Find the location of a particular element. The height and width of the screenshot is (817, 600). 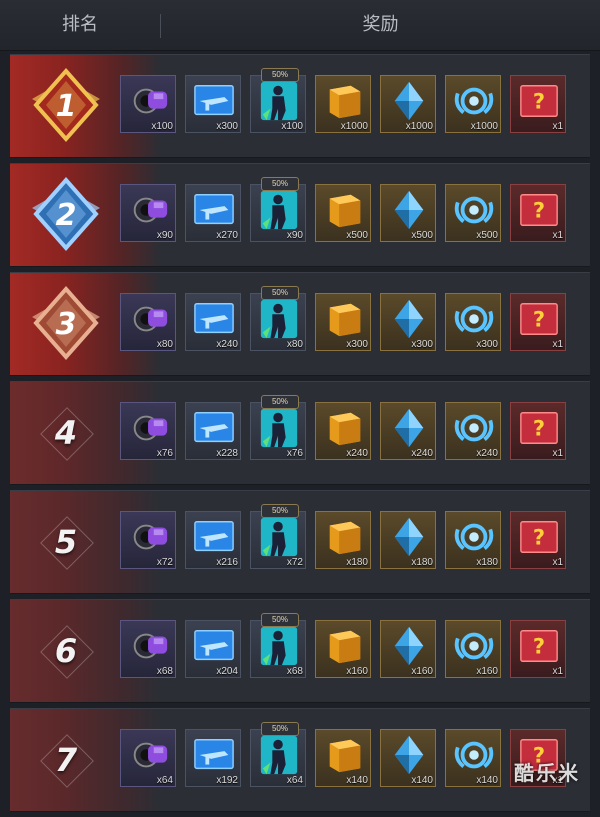

reward-item: x228 is located at coordinates (213, 431).